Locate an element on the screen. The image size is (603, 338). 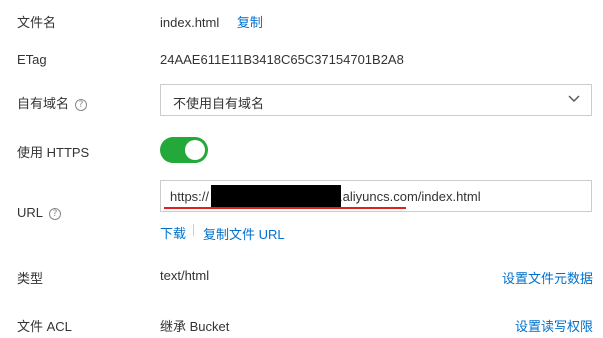
etag-label: ETag is located at coordinates (32, 59).